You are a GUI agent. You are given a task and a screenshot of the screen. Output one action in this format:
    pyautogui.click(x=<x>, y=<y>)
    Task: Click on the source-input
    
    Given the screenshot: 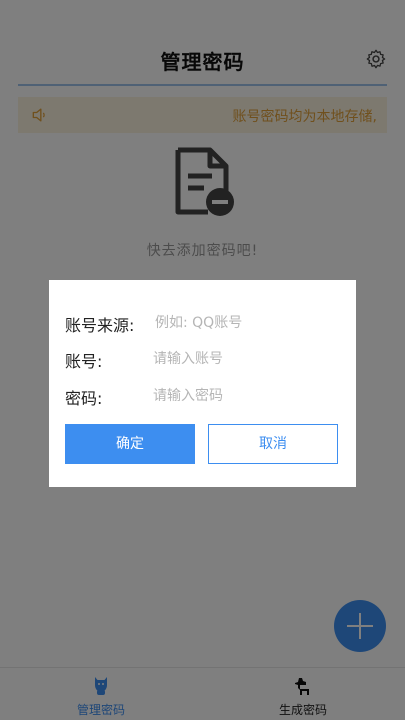 What is the action you would take?
    pyautogui.click(x=246, y=323)
    